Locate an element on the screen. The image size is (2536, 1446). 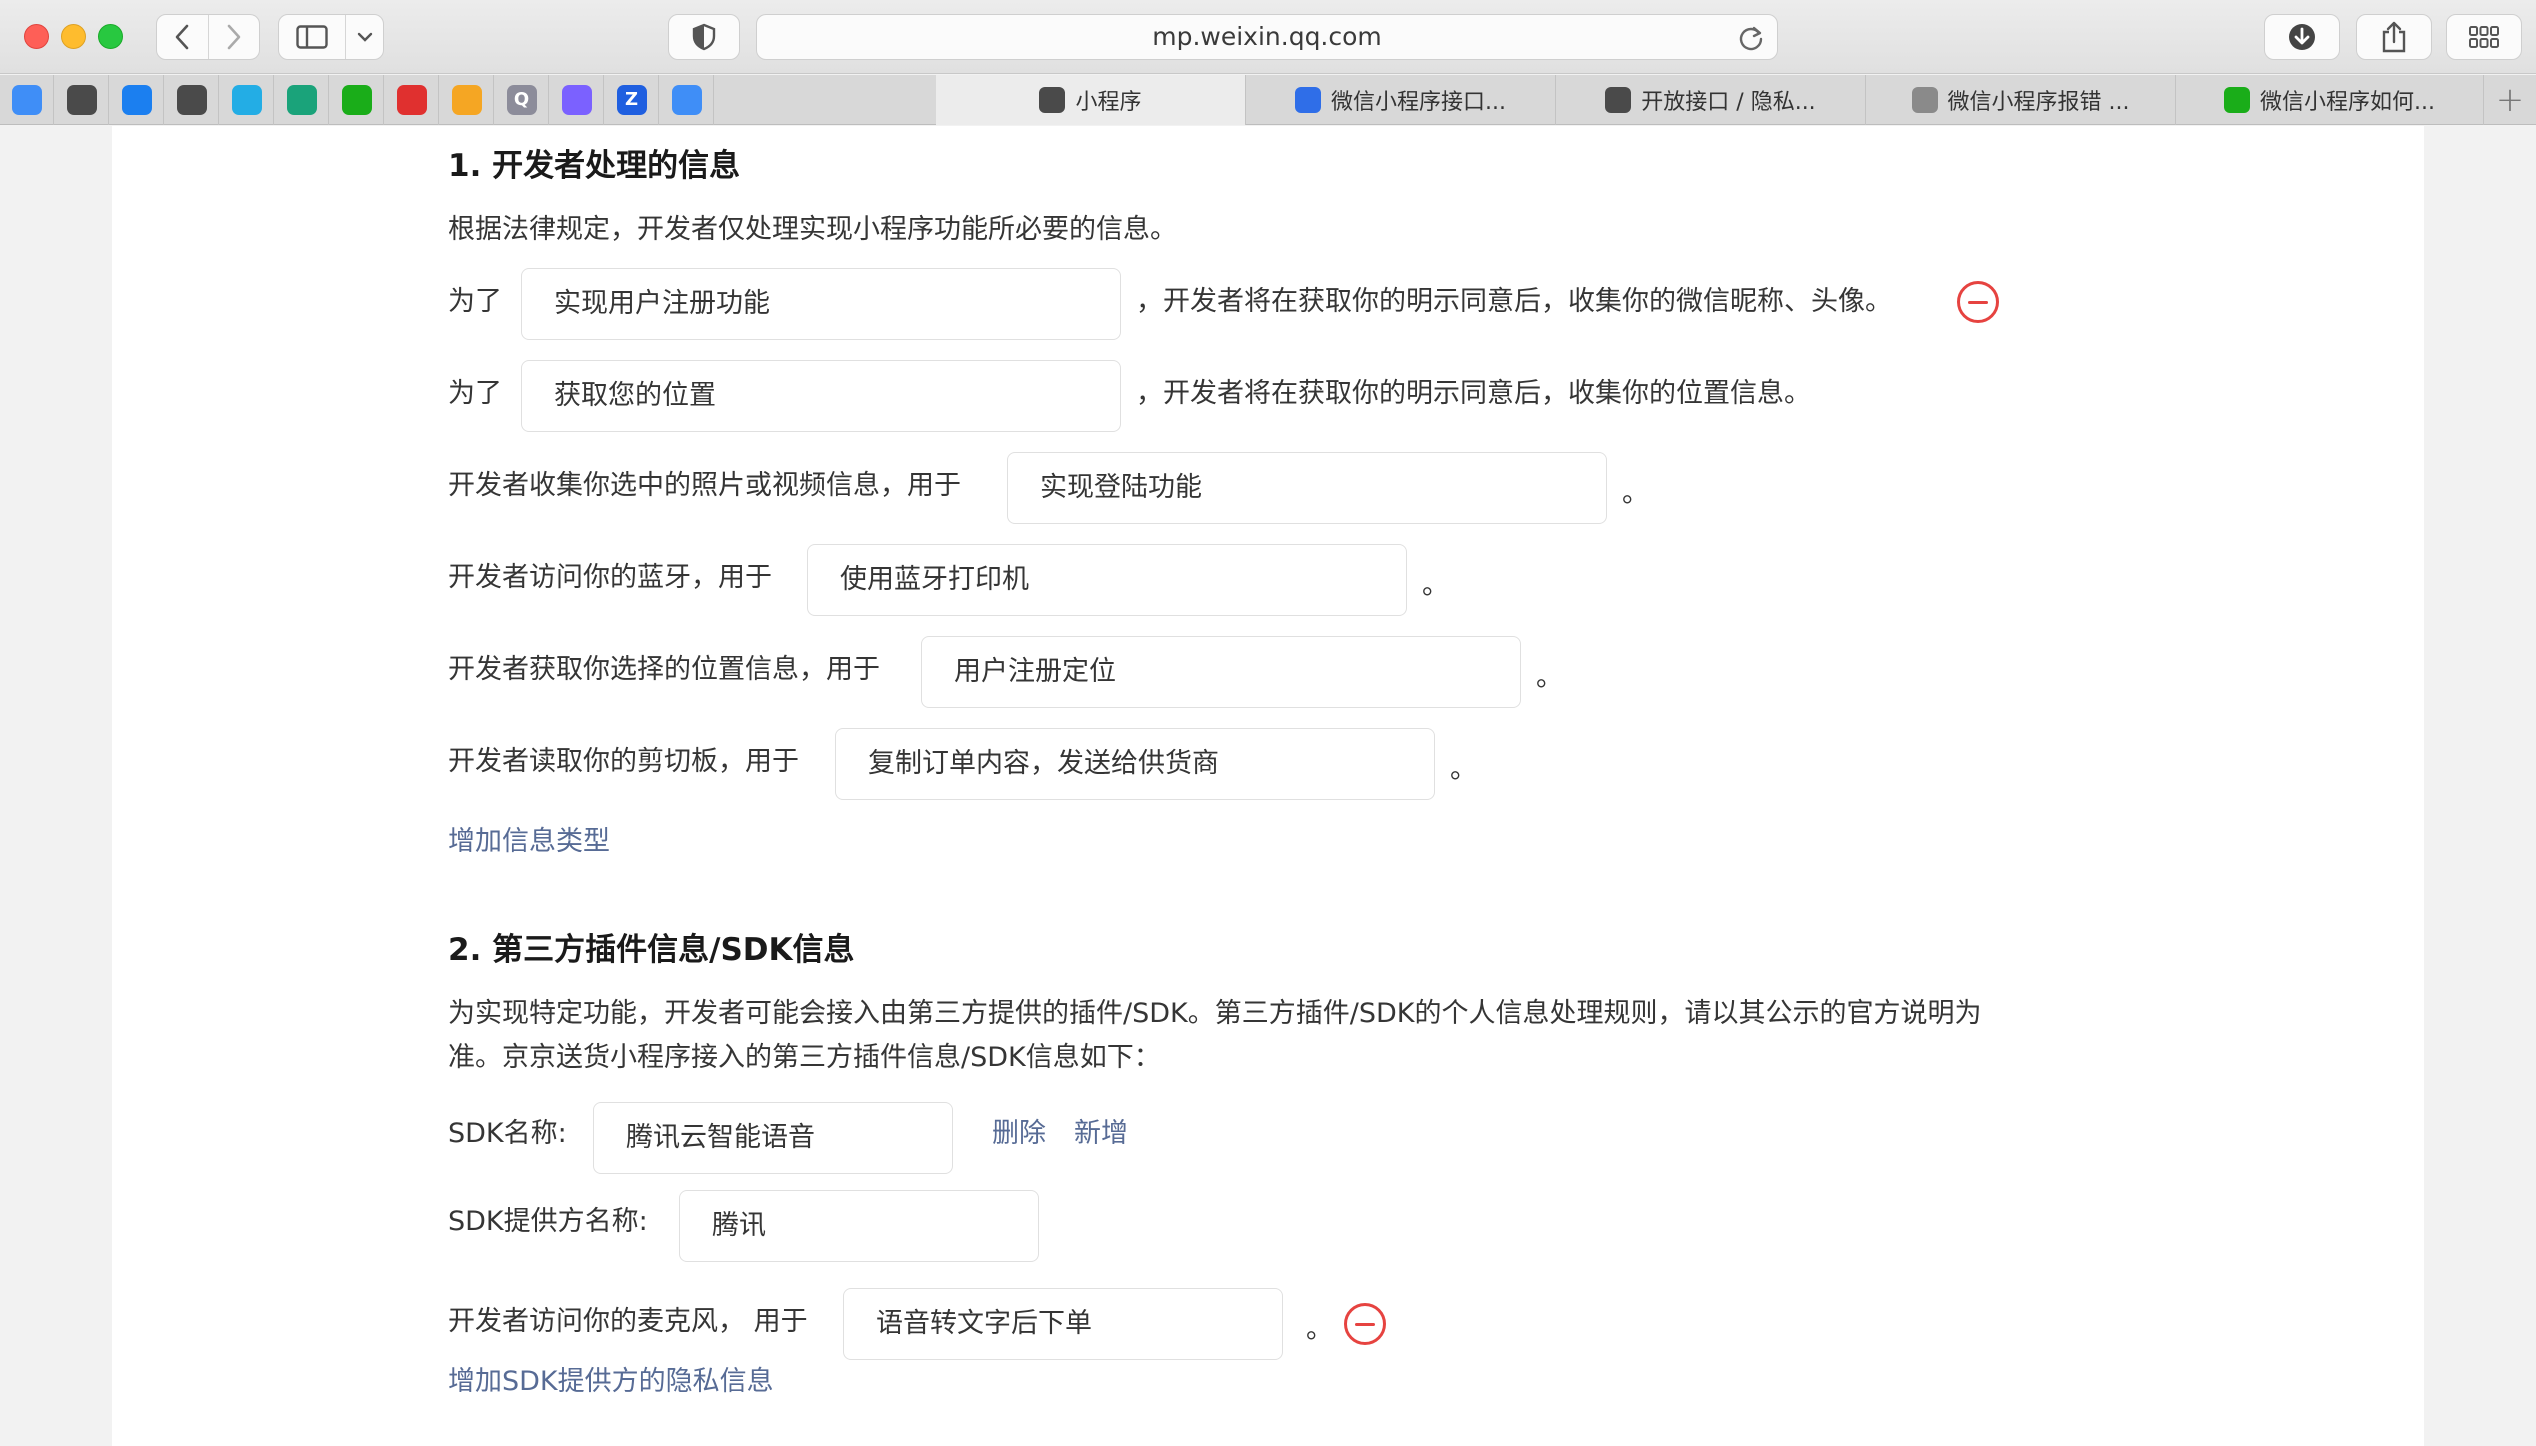
mic-suffix: 。 is located at coordinates (1319, 1329).